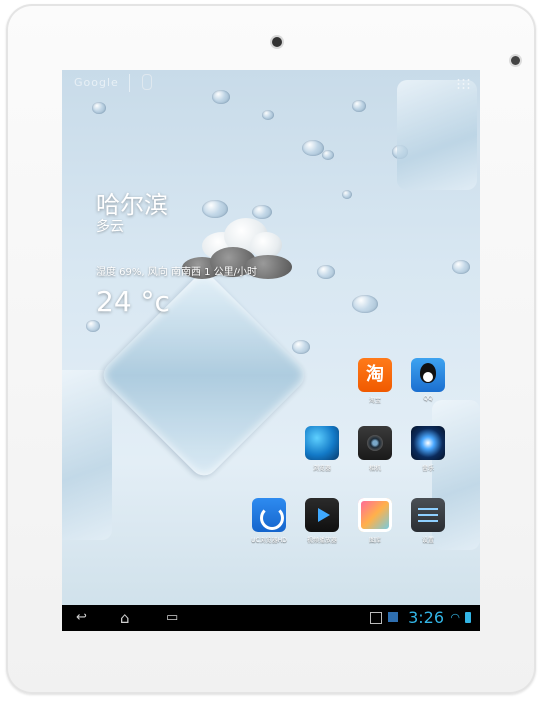 This screenshot has height=701, width=544. Describe the element at coordinates (322, 515) in the screenshot. I see `video-player-icon` at that location.